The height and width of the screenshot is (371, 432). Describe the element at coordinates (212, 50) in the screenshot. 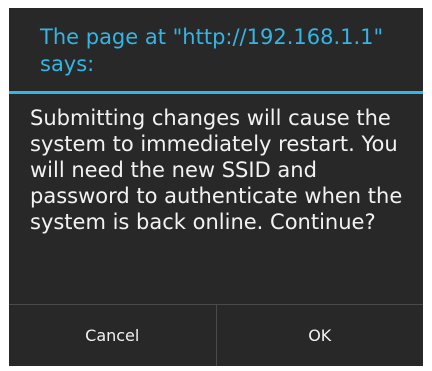

I see `dialog-title: The page at "http://192.168.1.1" says:` at that location.